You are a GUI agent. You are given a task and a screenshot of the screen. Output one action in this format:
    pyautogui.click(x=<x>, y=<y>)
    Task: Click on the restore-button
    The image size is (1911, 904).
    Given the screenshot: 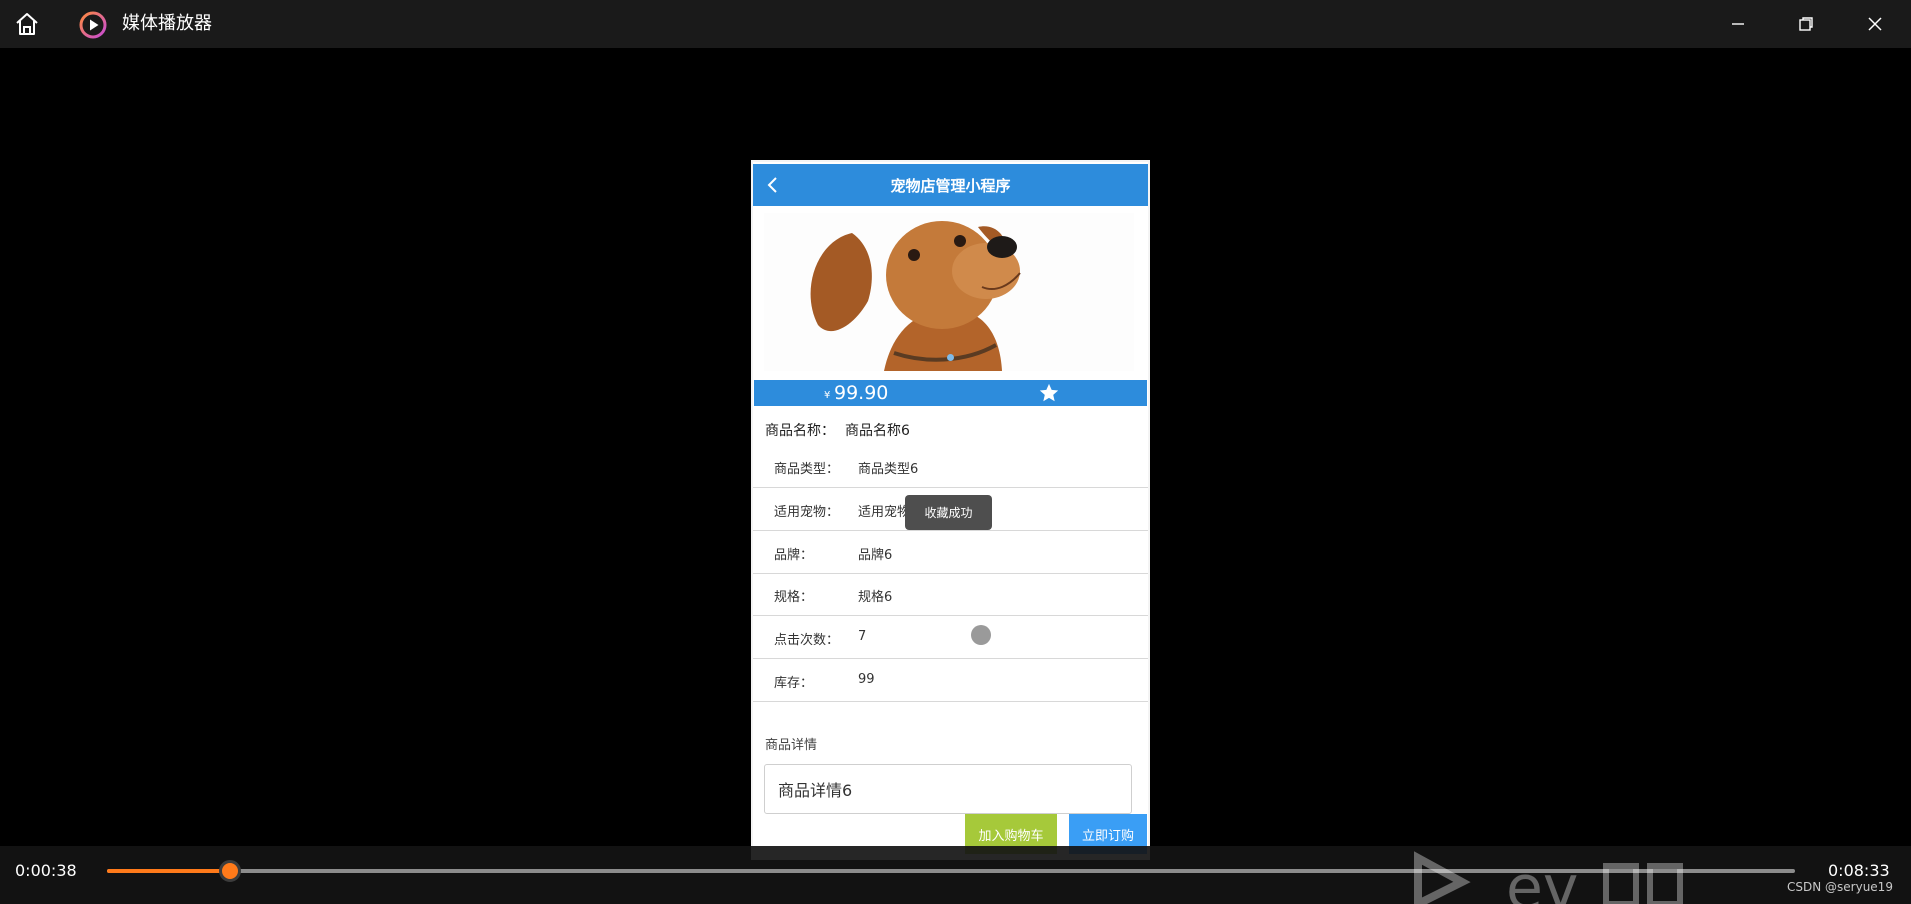 What is the action you would take?
    pyautogui.click(x=1806, y=24)
    